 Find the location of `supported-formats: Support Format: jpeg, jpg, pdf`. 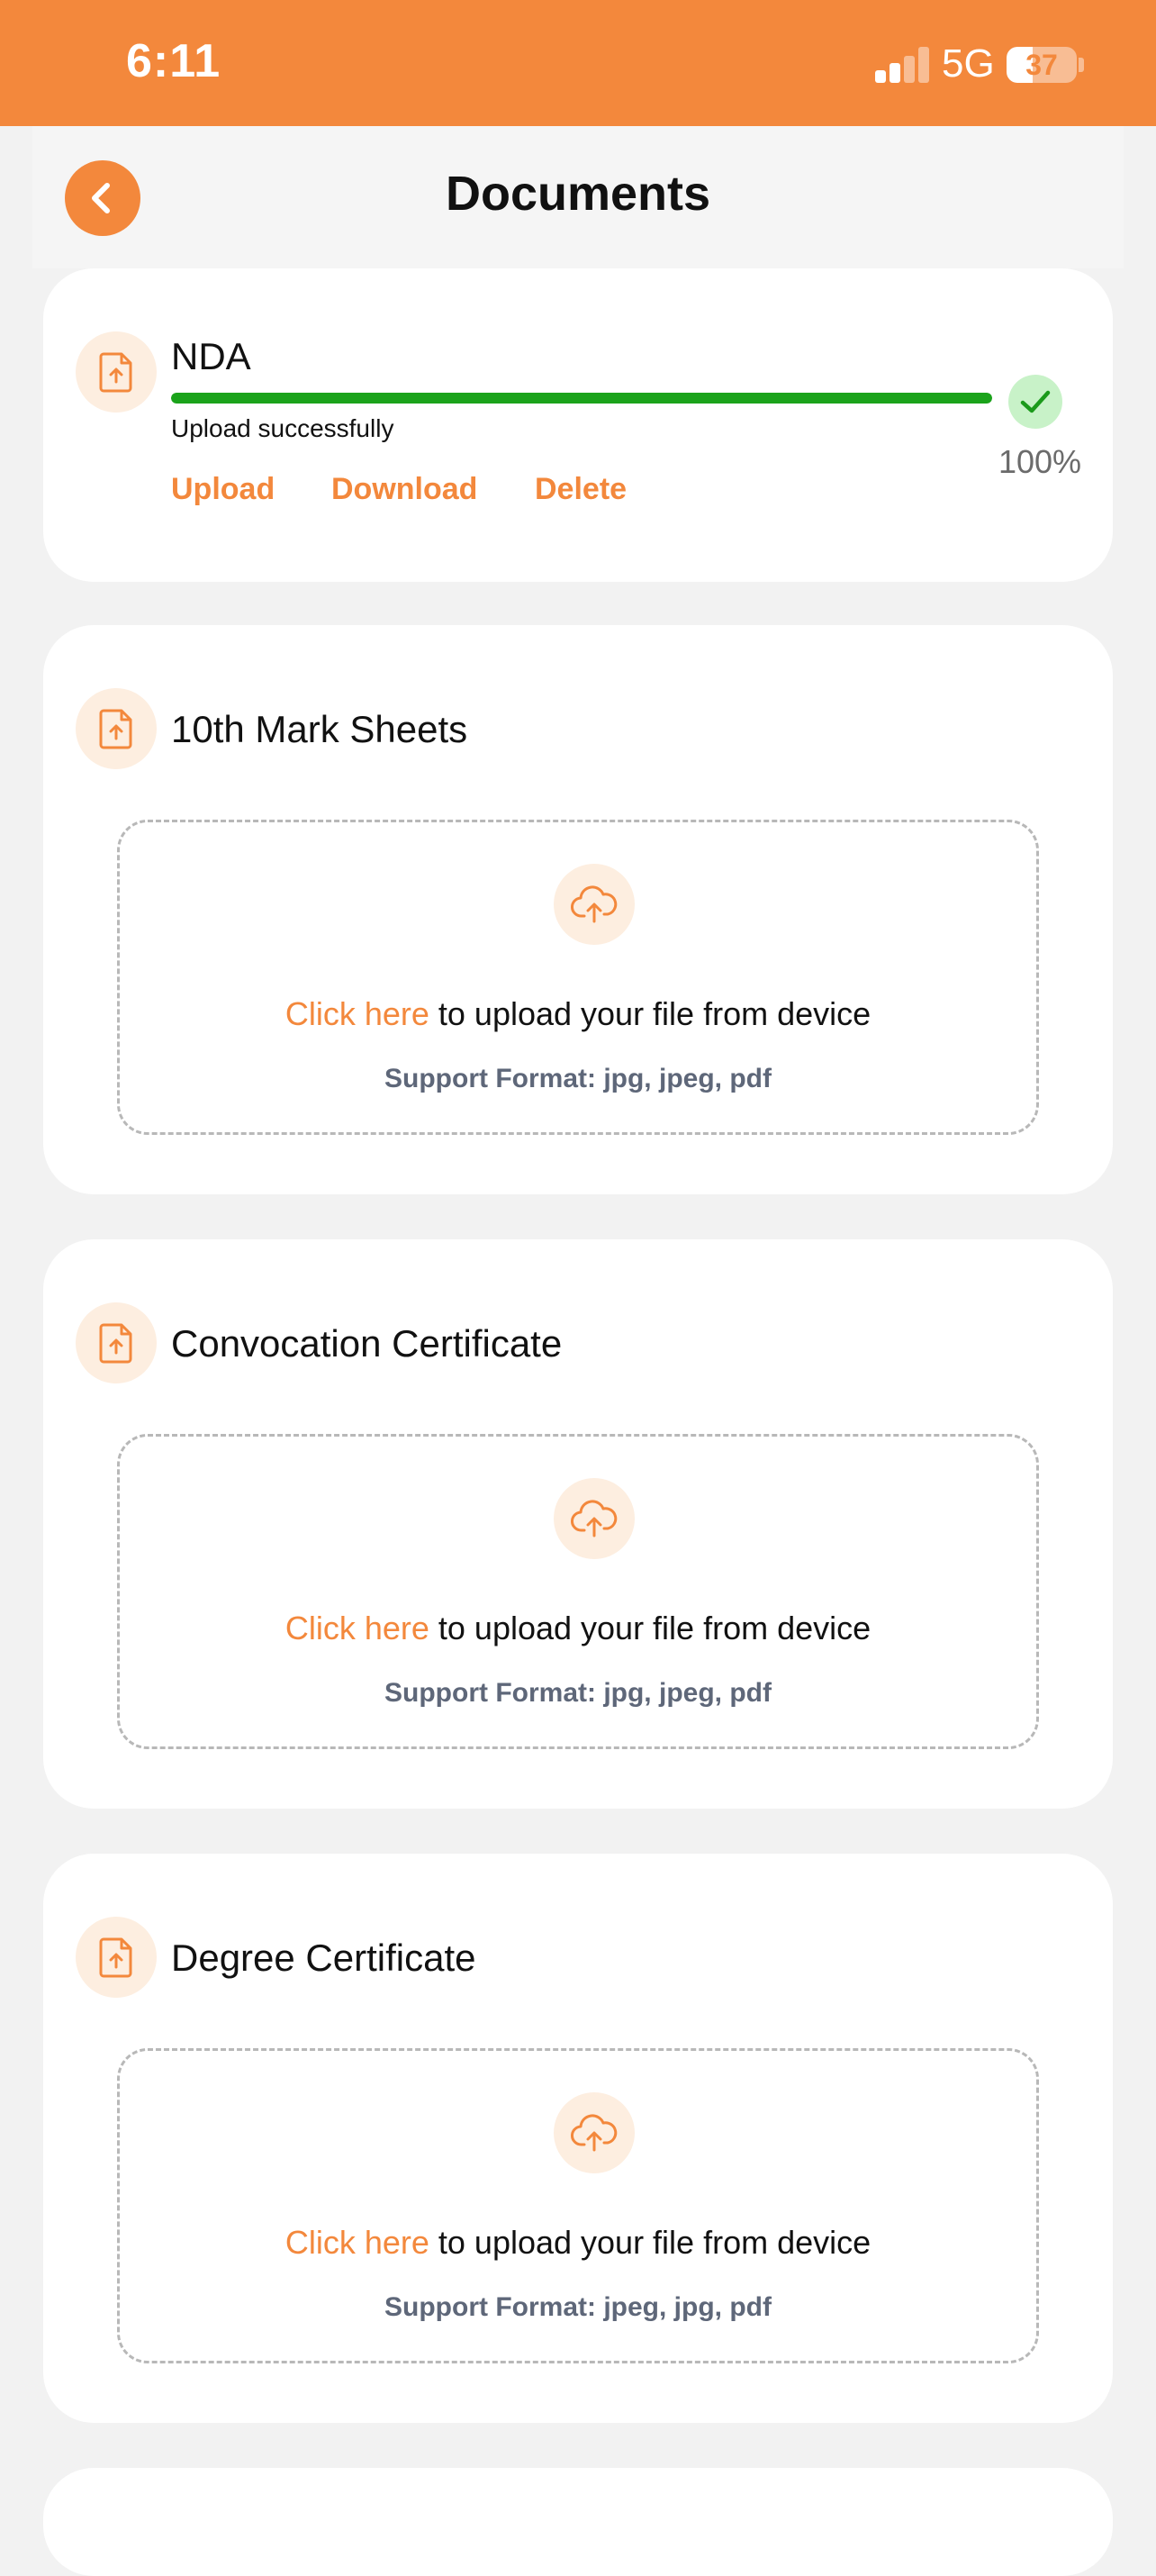

supported-formats: Support Format: jpeg, jpg, pdf is located at coordinates (578, 2307).